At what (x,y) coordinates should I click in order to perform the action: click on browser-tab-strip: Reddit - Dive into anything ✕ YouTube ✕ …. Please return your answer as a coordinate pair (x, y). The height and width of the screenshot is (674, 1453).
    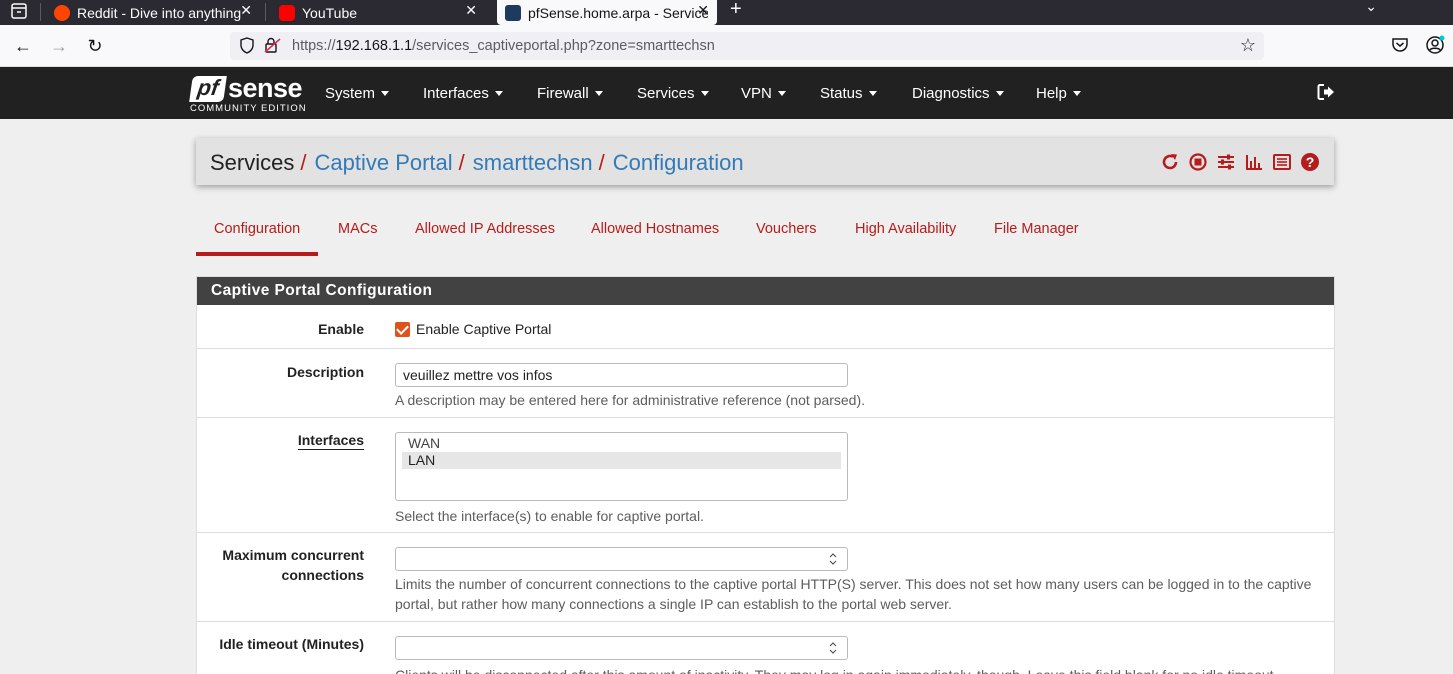
    Looking at the image, I should click on (726, 12).